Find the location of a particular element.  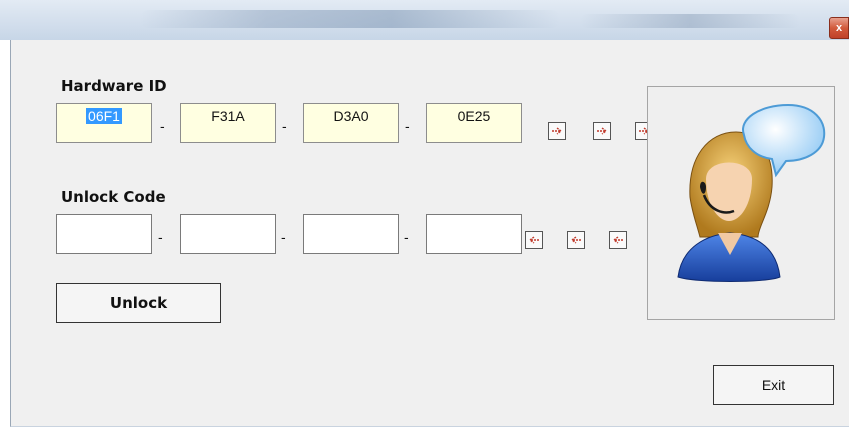

hardware-id-field-4: 0E25 is located at coordinates (474, 123).